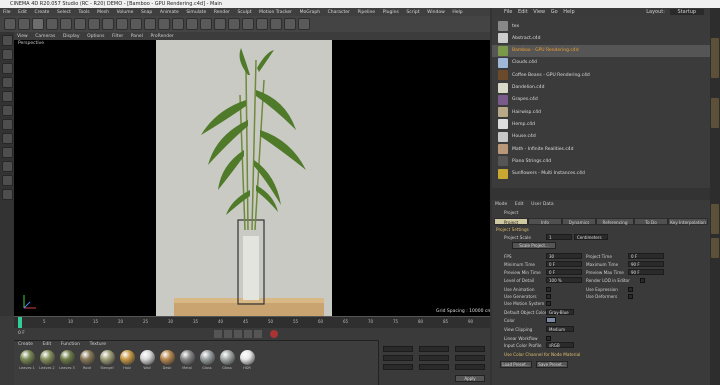 The height and width of the screenshot is (385, 720). I want to click on size-x-field, so click(434, 349).